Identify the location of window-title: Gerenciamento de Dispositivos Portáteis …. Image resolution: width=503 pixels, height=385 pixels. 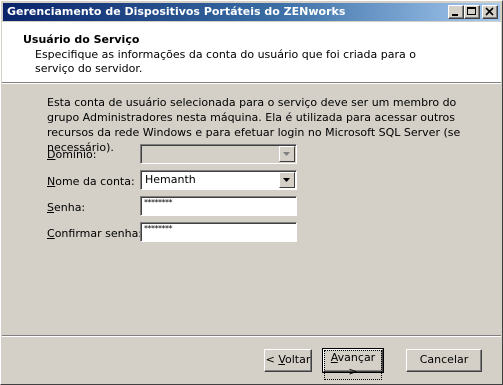
(176, 11).